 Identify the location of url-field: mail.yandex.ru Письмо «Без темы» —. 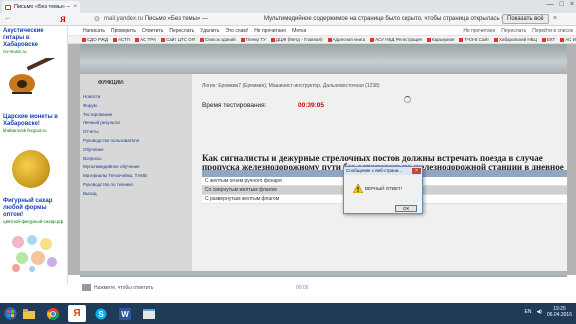
(156, 19).